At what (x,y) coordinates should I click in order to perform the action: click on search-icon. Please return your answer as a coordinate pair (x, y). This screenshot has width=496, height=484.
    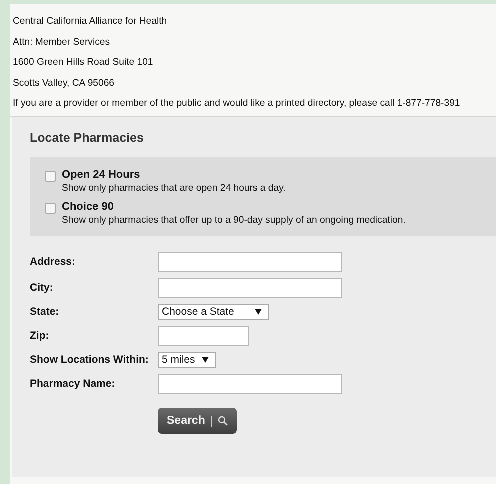
    Looking at the image, I should click on (223, 421).